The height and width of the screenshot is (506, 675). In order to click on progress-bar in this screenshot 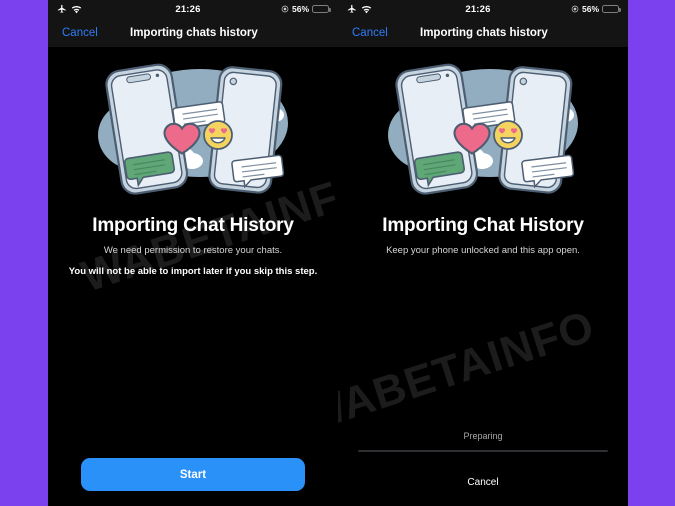, I will do `click(483, 450)`.